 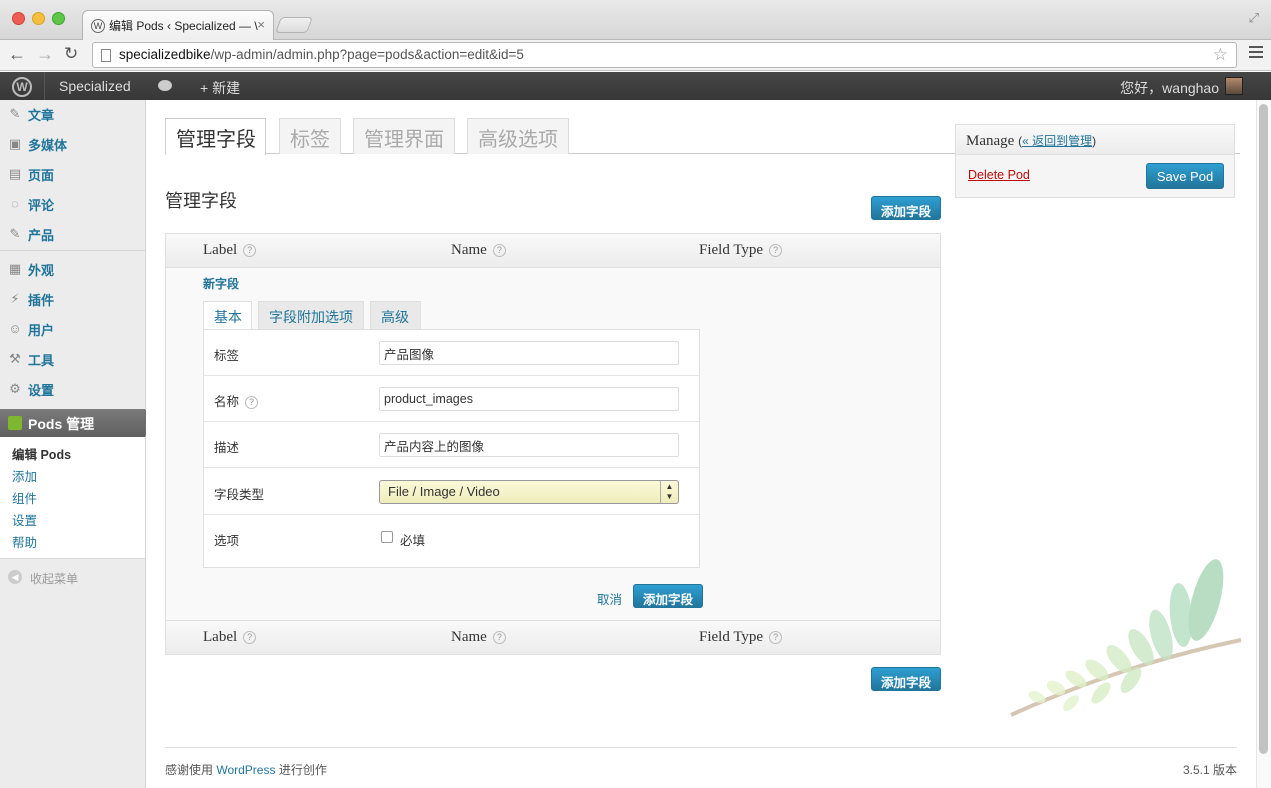 What do you see at coordinates (165, 85) in the screenshot?
I see `comment-bubble-icon` at bounding box center [165, 85].